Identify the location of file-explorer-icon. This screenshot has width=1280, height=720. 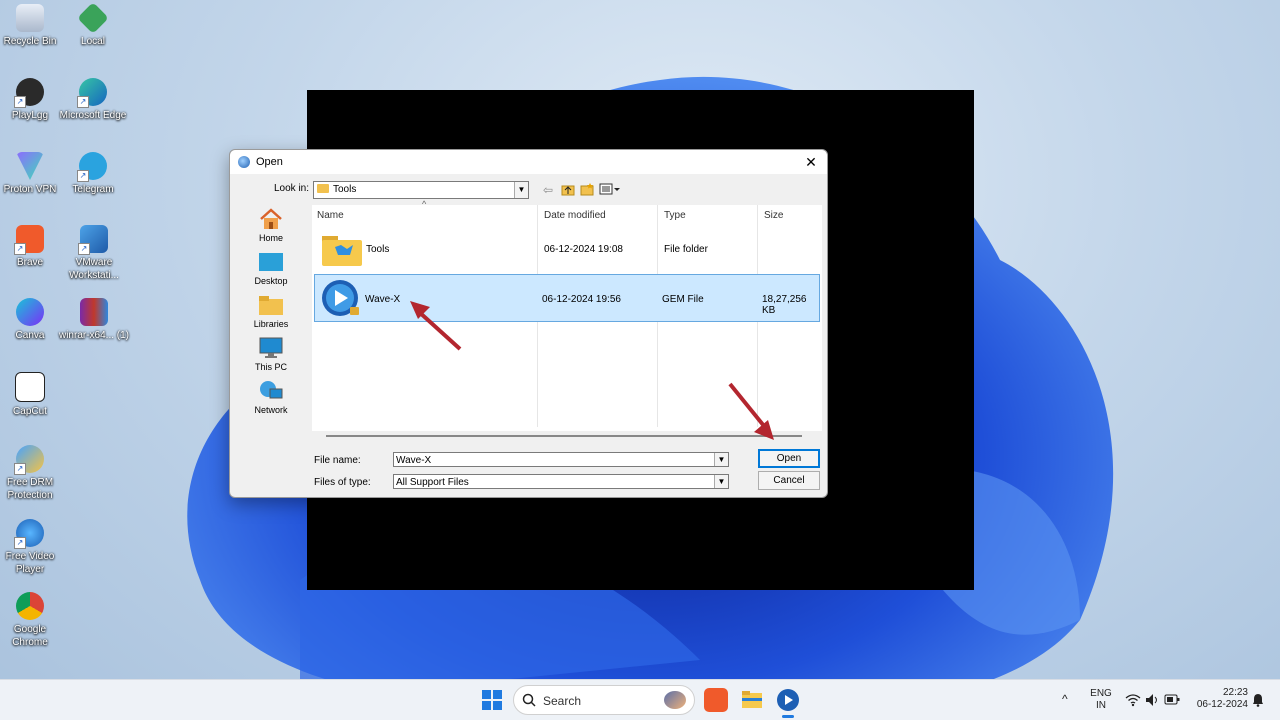
(752, 700).